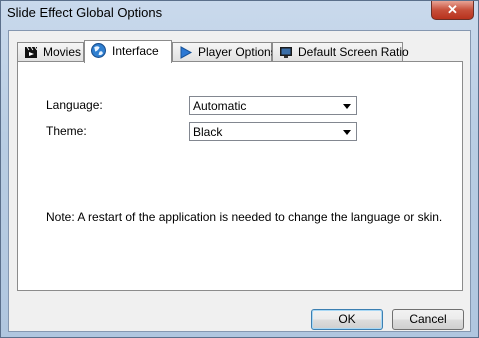  I want to click on tab-interface: Interface, so click(128, 51).